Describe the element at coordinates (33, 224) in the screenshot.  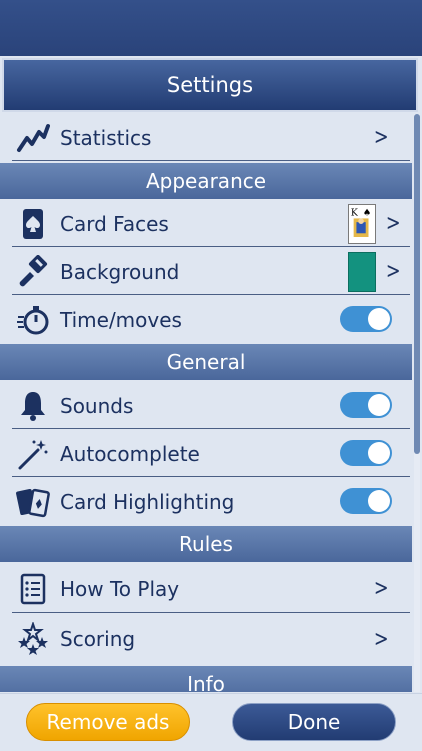
I see `spade-card-icon` at that location.